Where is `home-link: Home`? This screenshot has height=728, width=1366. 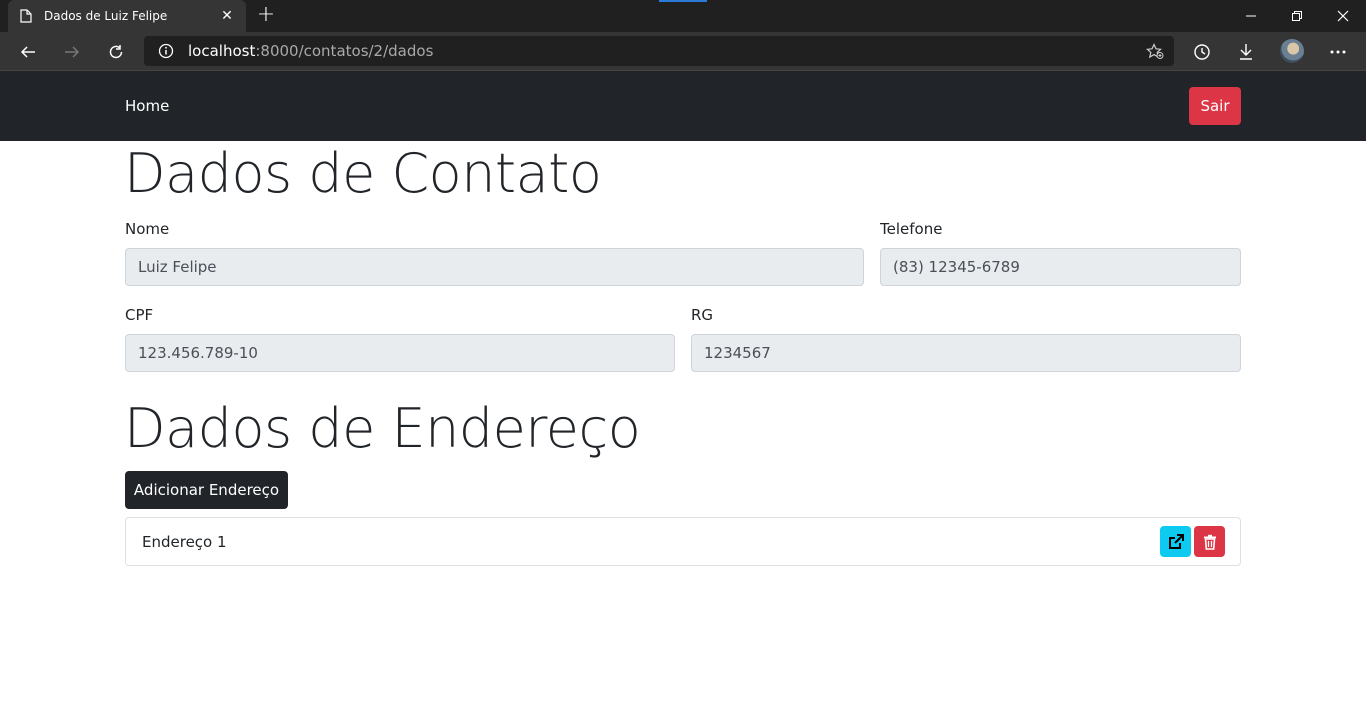 home-link: Home is located at coordinates (147, 106).